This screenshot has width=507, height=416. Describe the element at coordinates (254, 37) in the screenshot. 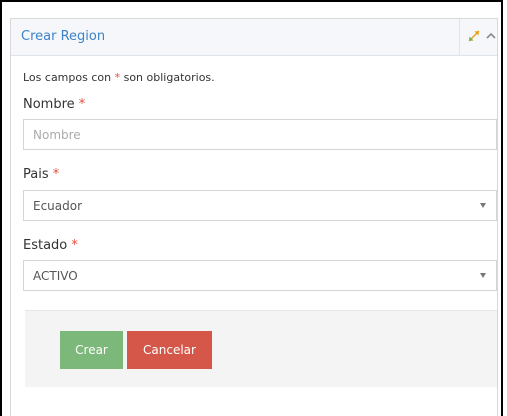

I see `panel-header: Crear Region` at that location.